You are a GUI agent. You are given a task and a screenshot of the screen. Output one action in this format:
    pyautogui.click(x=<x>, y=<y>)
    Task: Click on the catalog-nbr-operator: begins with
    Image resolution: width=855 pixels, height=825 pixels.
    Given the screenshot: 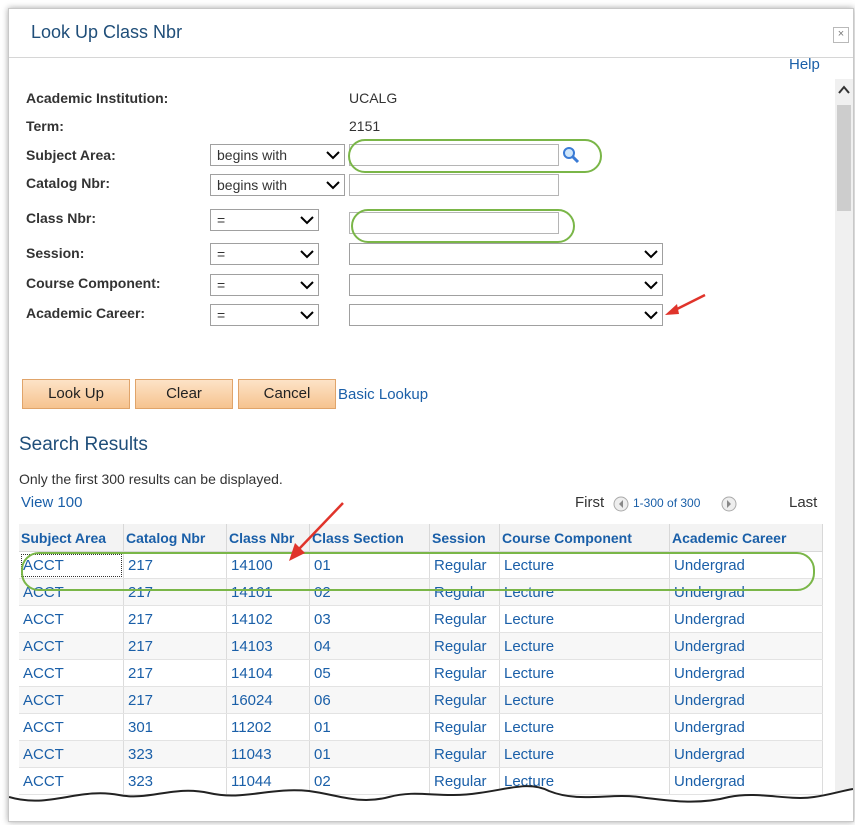 What is the action you would take?
    pyautogui.click(x=277, y=185)
    